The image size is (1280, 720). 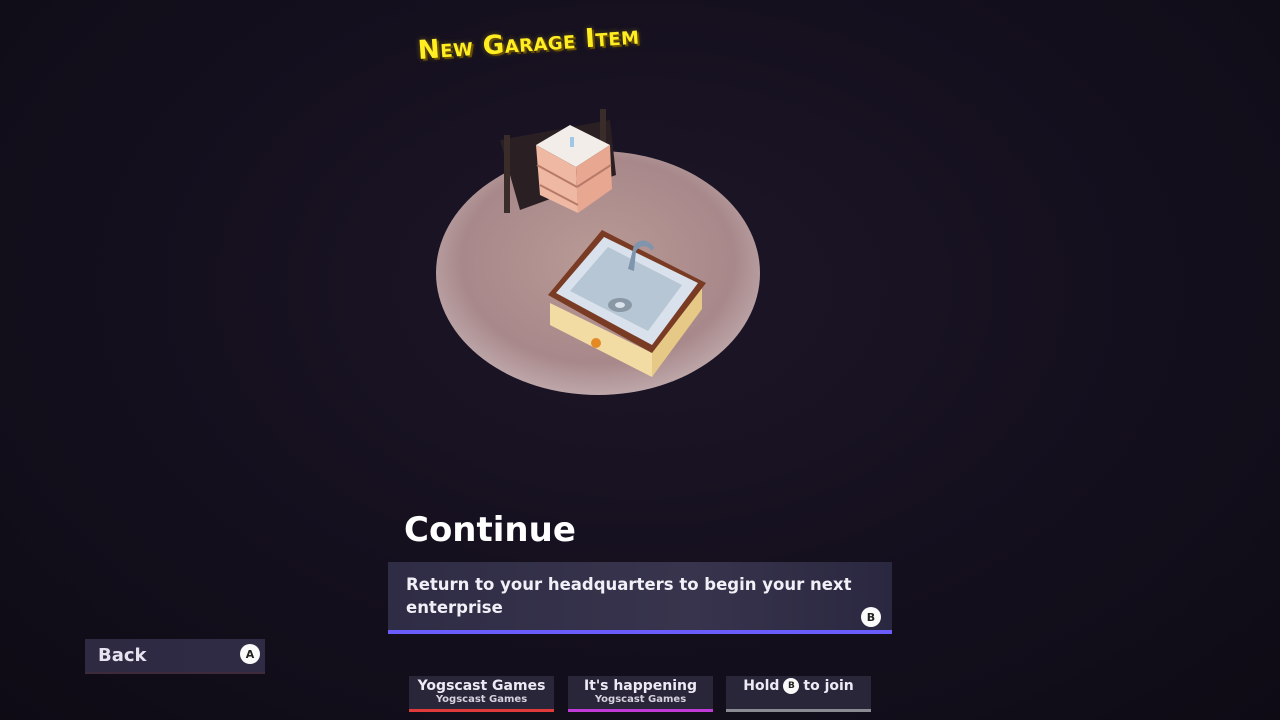 I want to click on hold-to-join: Hold B to join, so click(x=798, y=686).